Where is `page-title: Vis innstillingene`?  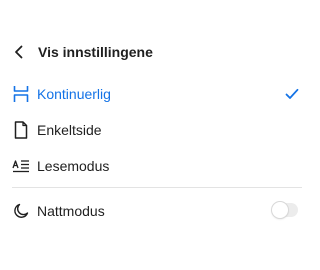
page-title: Vis innstillingene is located at coordinates (95, 52).